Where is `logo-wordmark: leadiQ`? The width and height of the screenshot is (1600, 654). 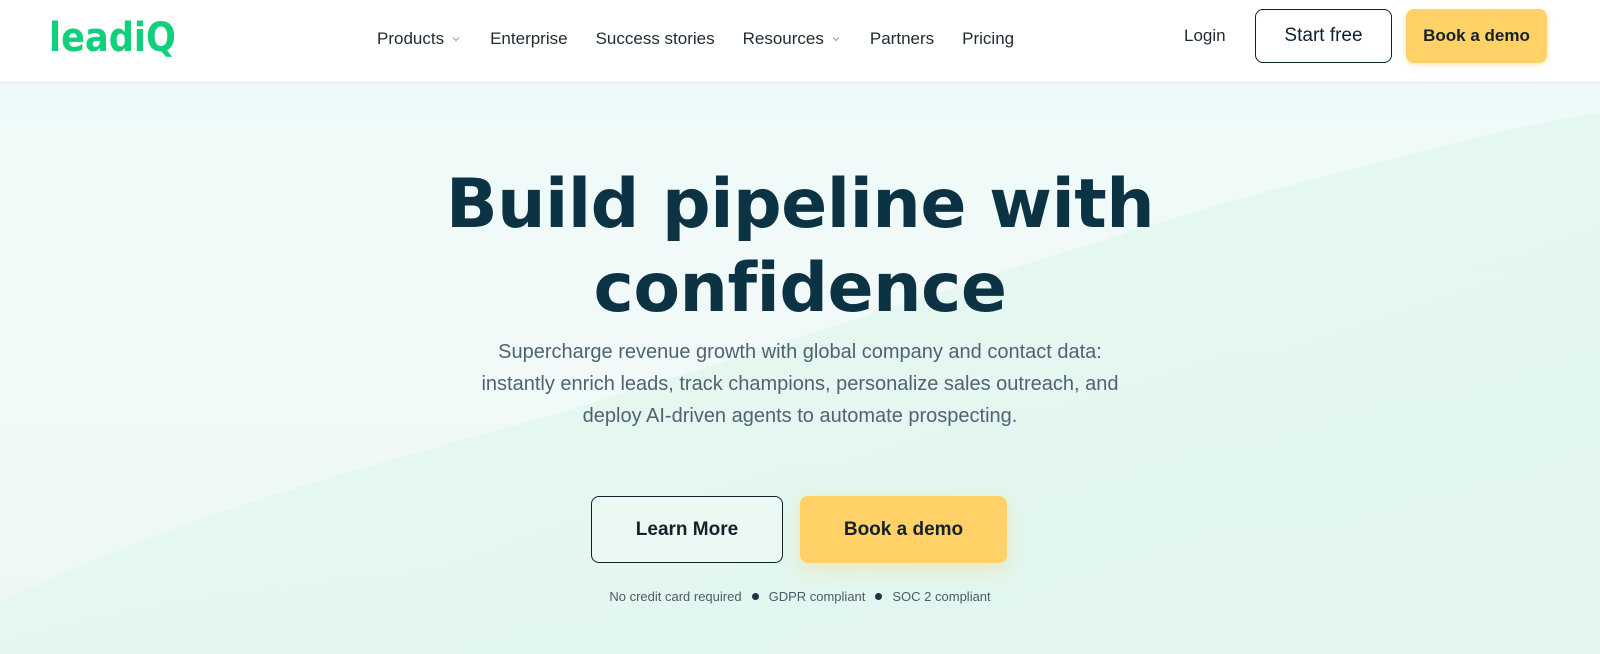
logo-wordmark: leadiQ is located at coordinates (112, 38).